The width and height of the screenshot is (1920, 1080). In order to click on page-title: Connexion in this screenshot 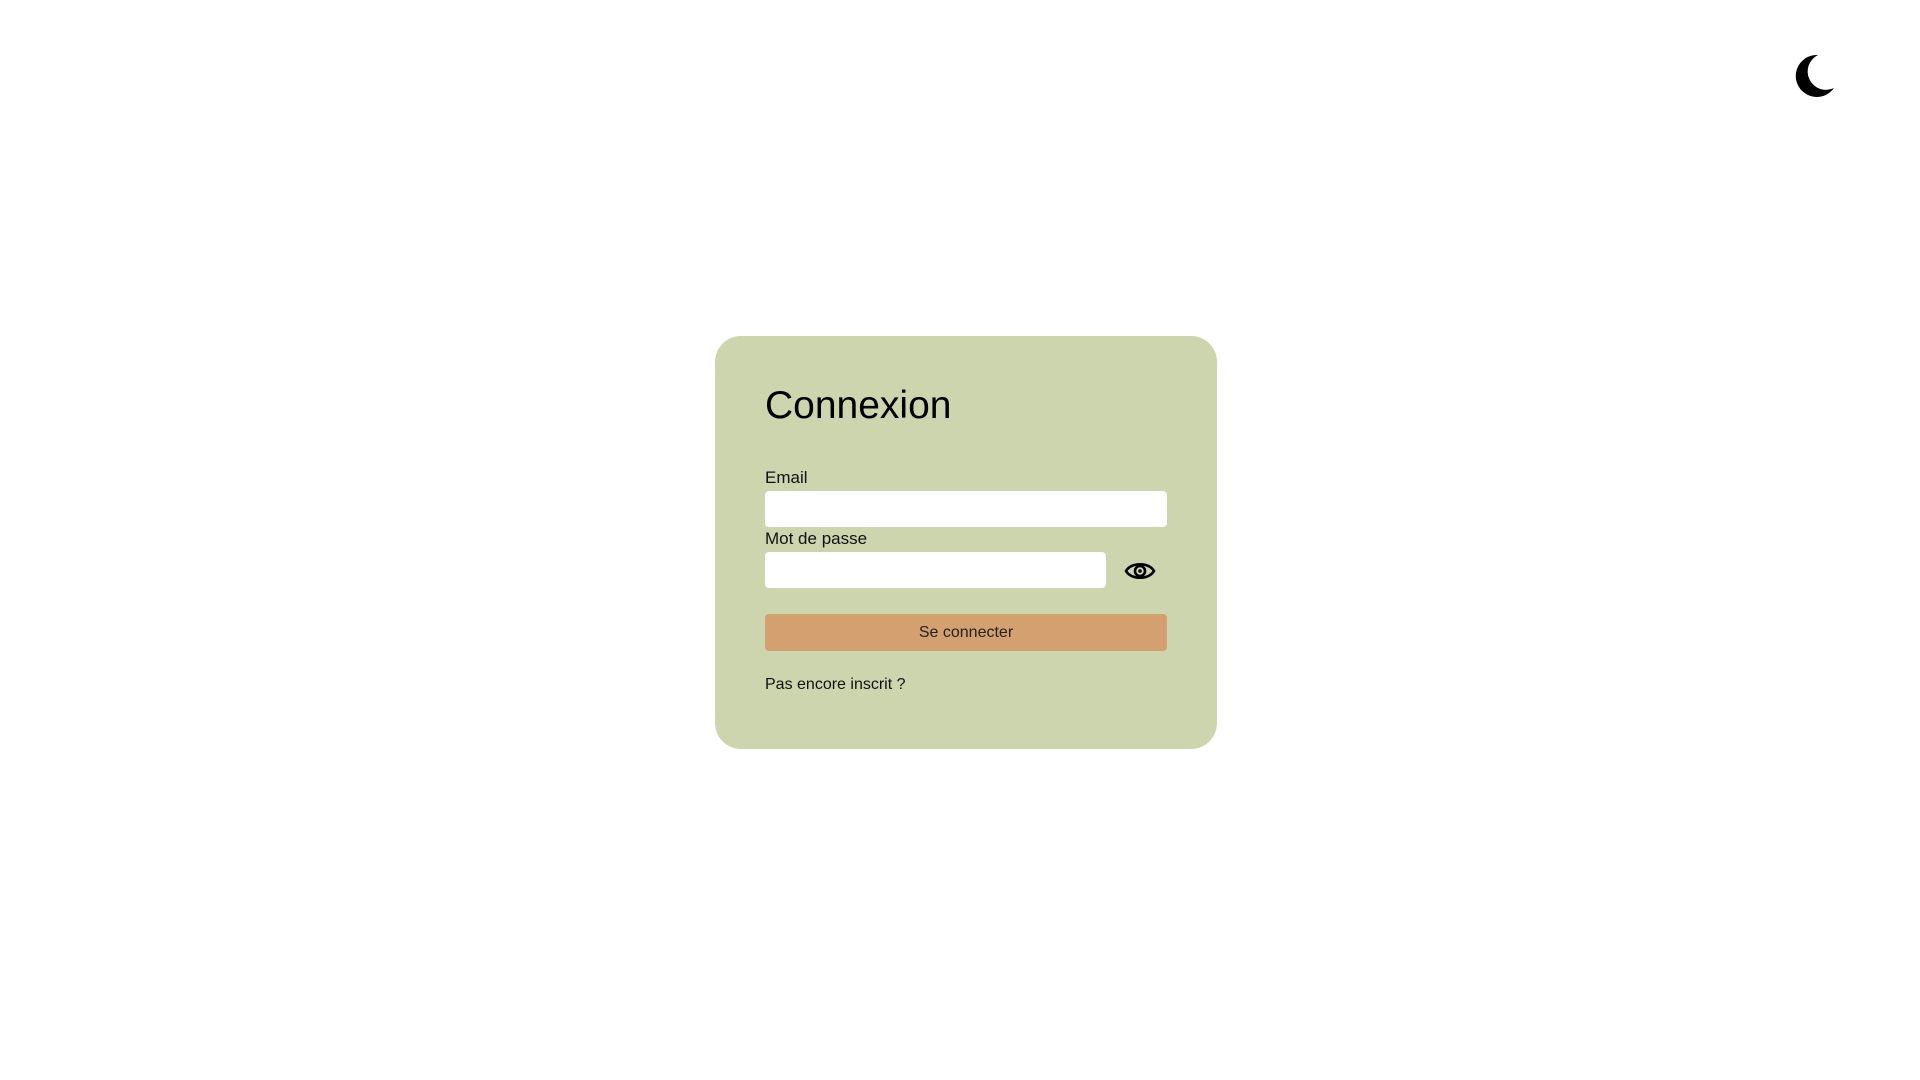, I will do `click(858, 405)`.